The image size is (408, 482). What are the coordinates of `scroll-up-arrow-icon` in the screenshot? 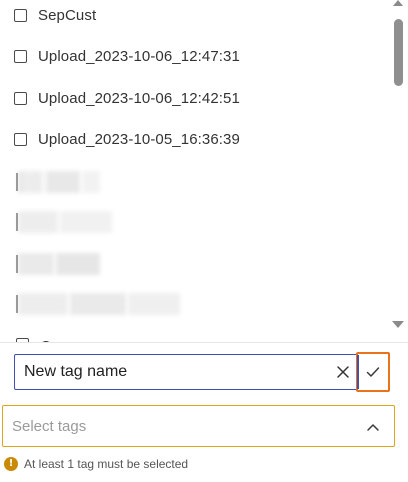 It's located at (398, 3).